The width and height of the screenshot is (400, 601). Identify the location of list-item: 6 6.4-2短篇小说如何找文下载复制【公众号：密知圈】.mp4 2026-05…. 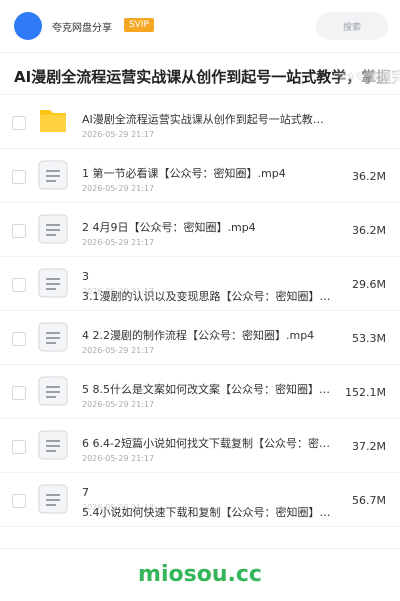
(200, 446).